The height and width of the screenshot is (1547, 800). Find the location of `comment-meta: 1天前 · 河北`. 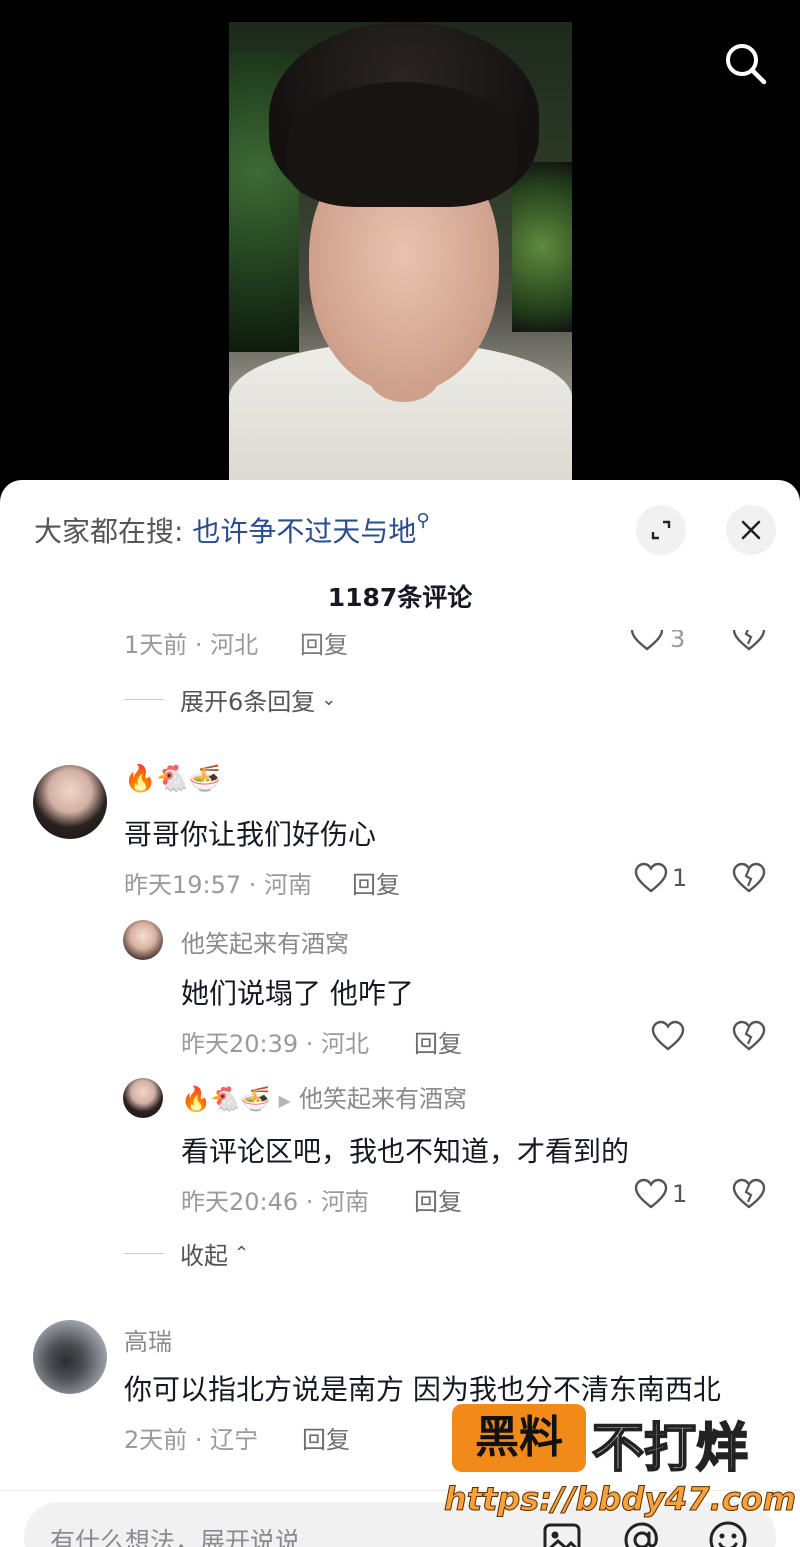

comment-meta: 1天前 · 河北 is located at coordinates (191, 645).